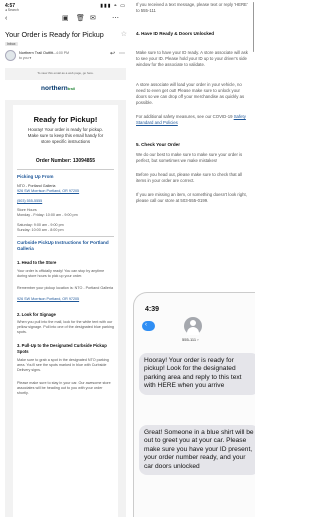  What do you see at coordinates (6, 19) in the screenshot?
I see `back-arrow-icon: ‹` at bounding box center [6, 19].